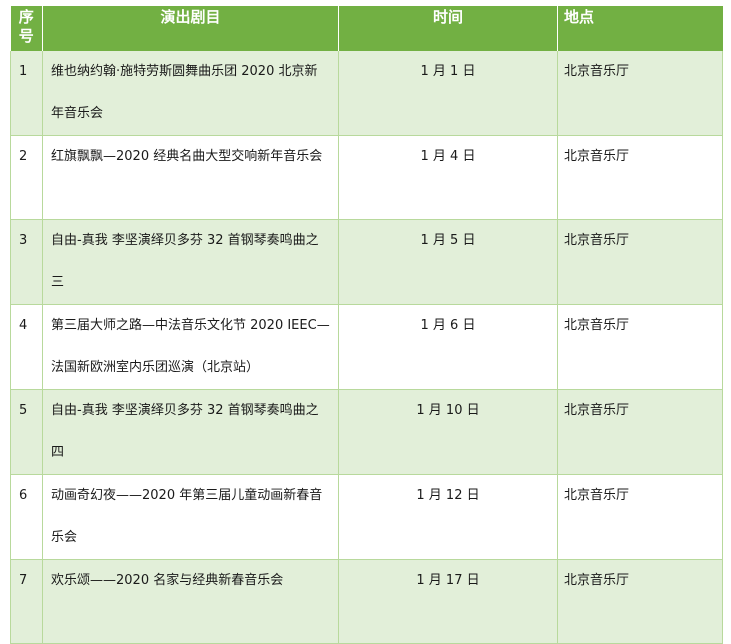  I want to click on header-time: 时间, so click(448, 28).